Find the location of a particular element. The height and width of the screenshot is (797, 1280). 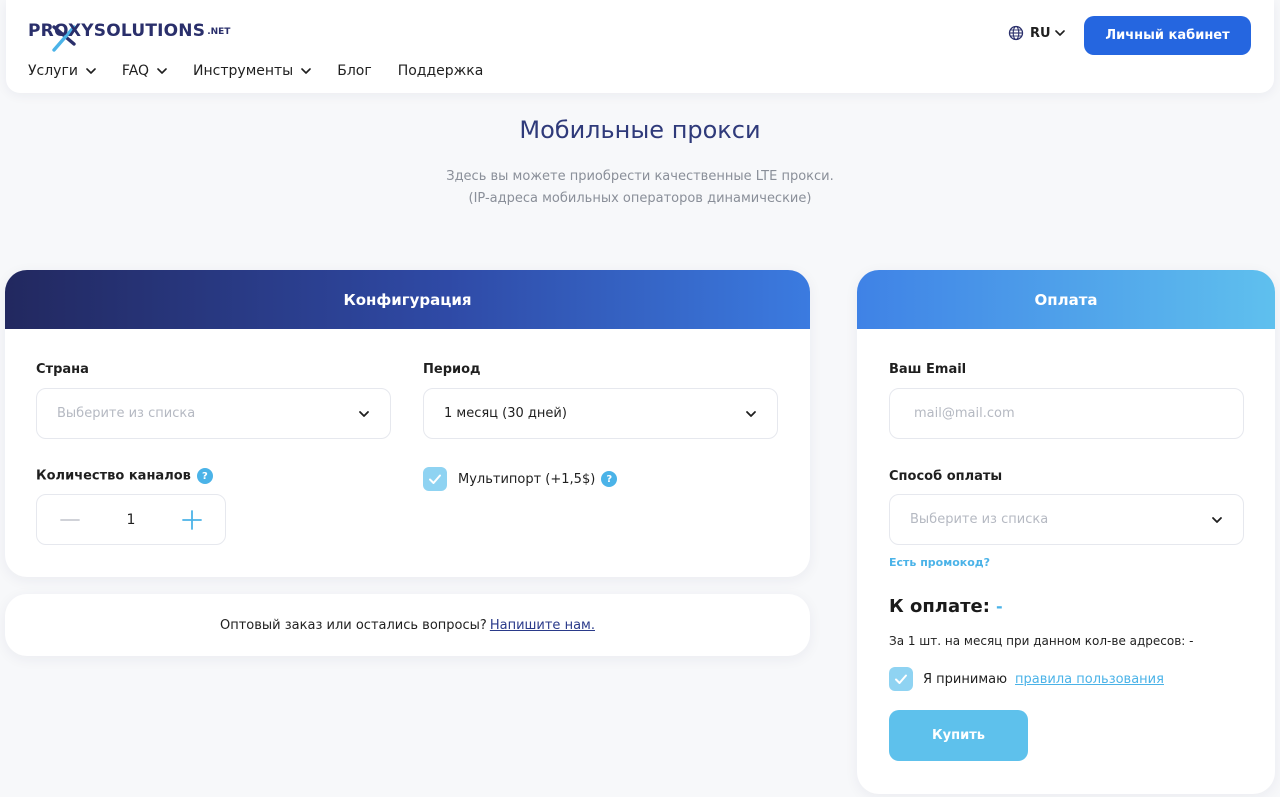

payment-method-select: Выберите из списка is located at coordinates (1066, 519).